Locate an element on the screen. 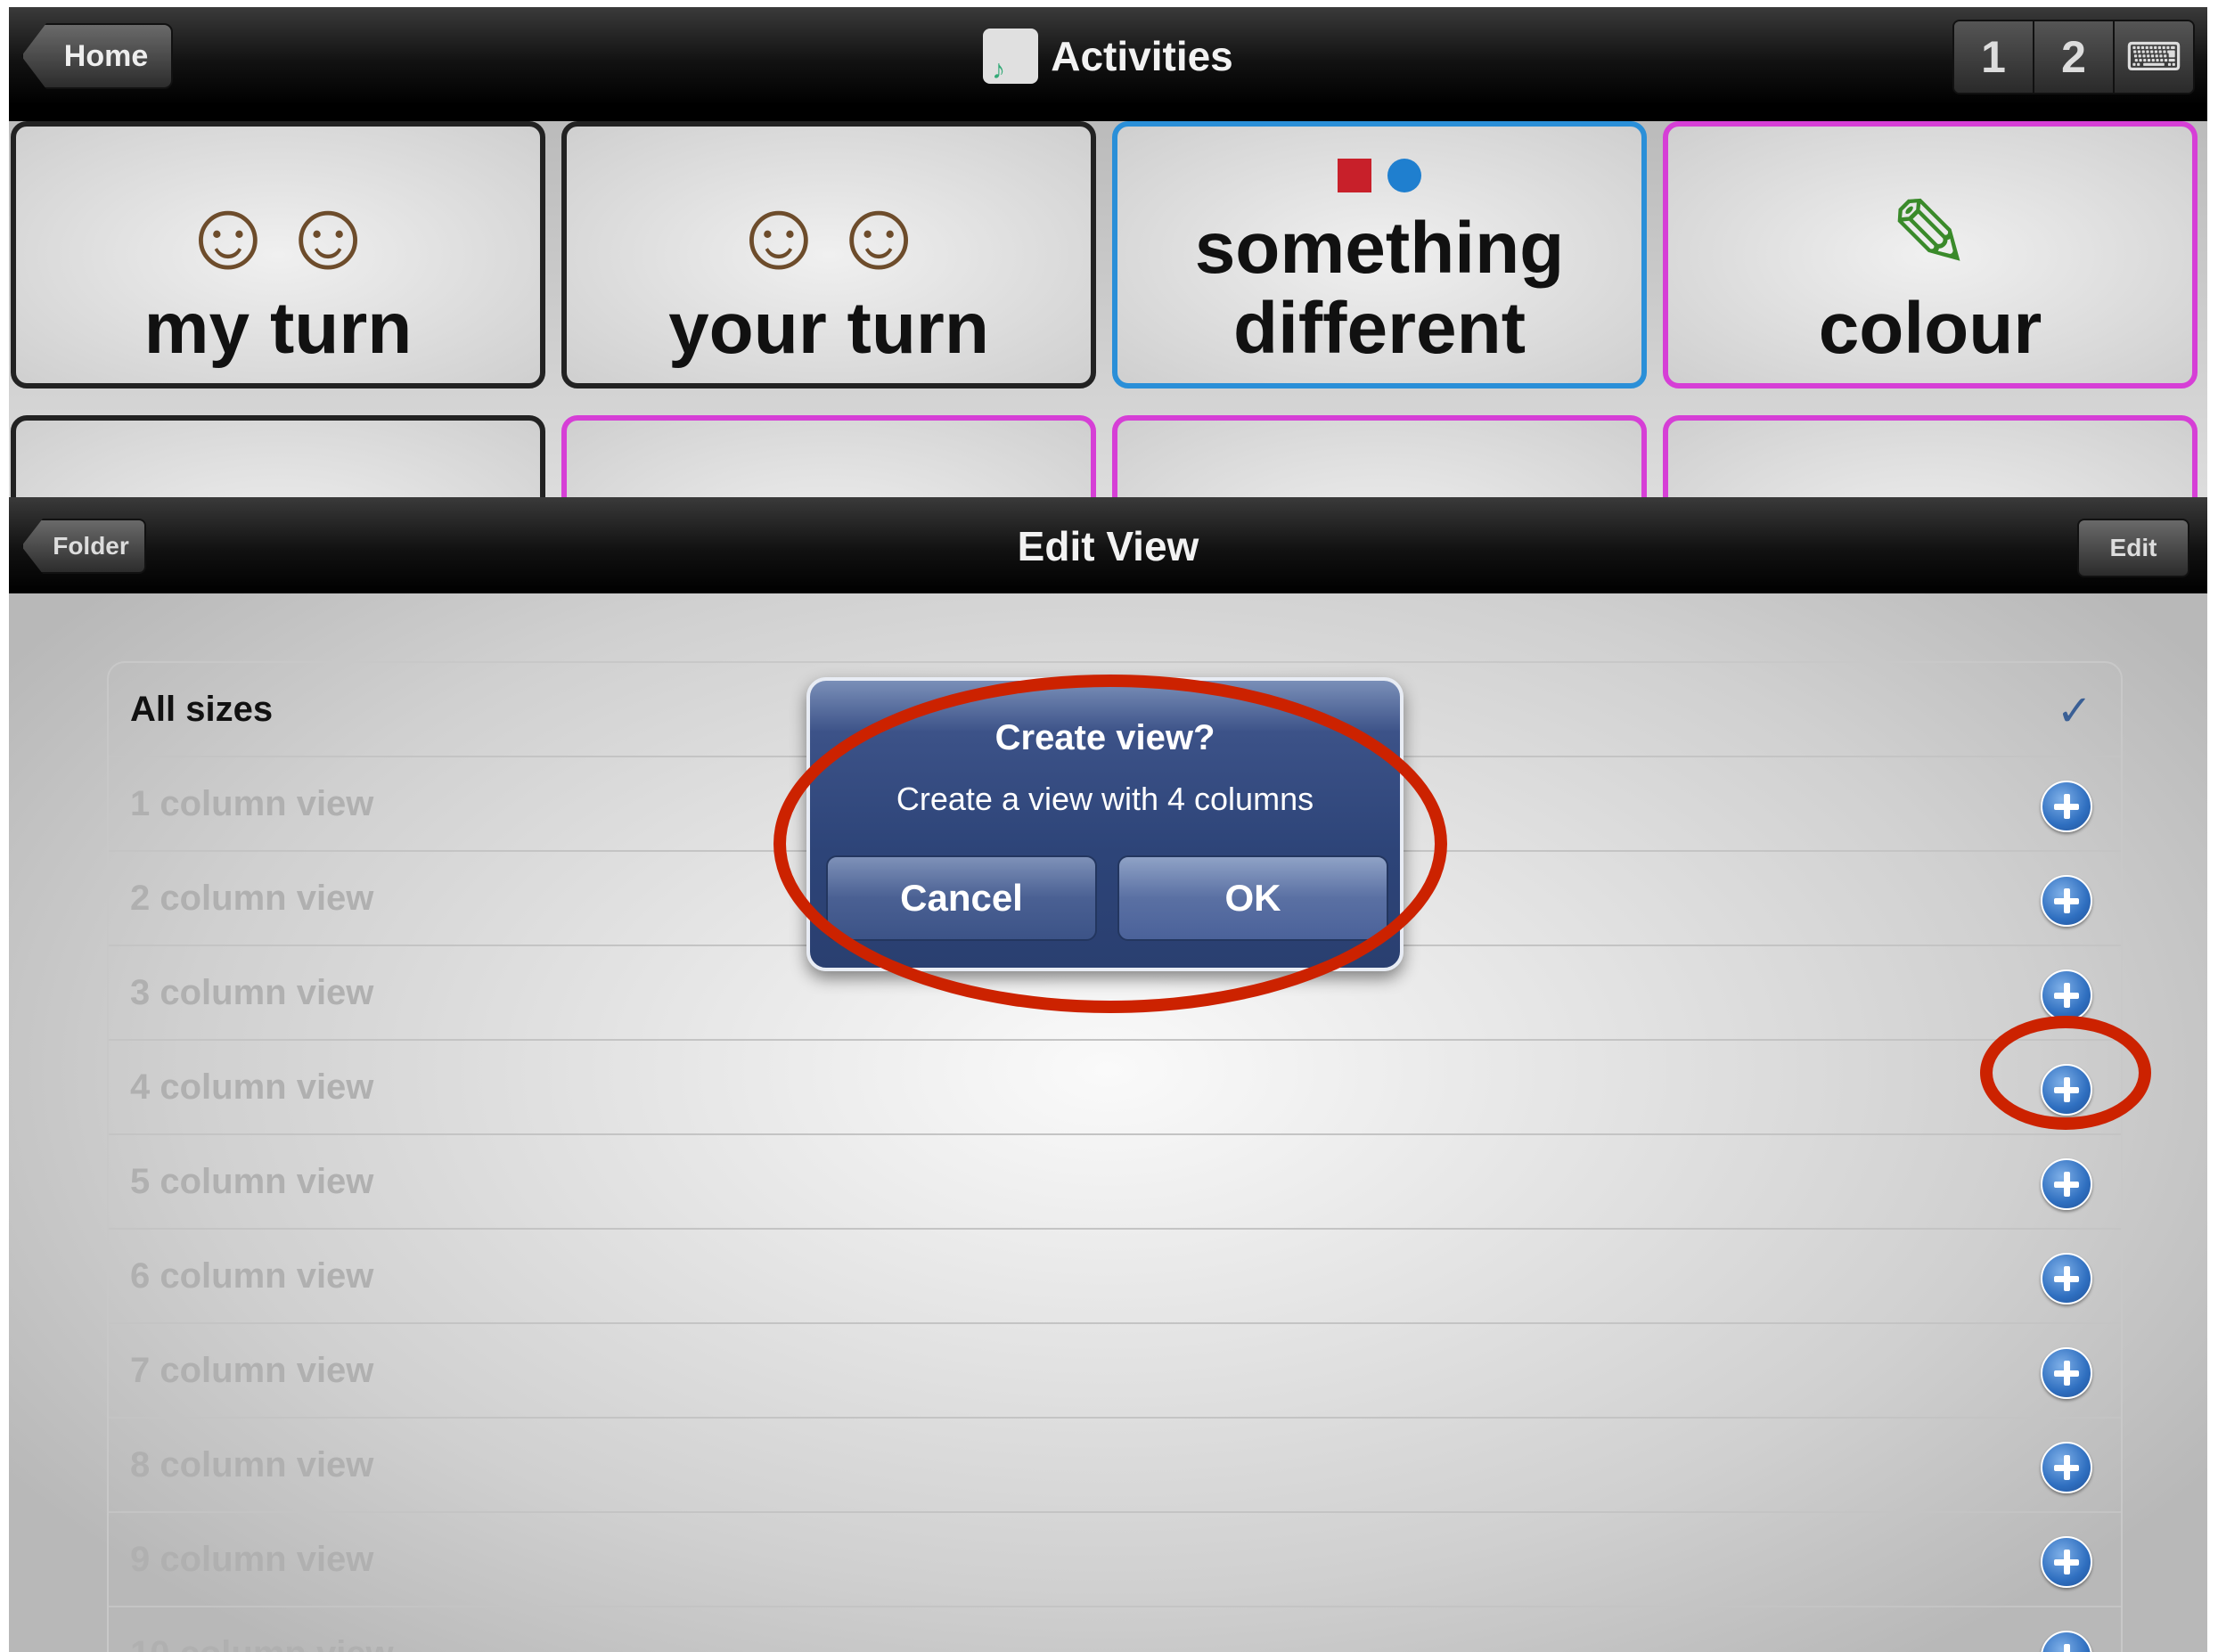  checkmark-icon: ✓ is located at coordinates (2074, 712).